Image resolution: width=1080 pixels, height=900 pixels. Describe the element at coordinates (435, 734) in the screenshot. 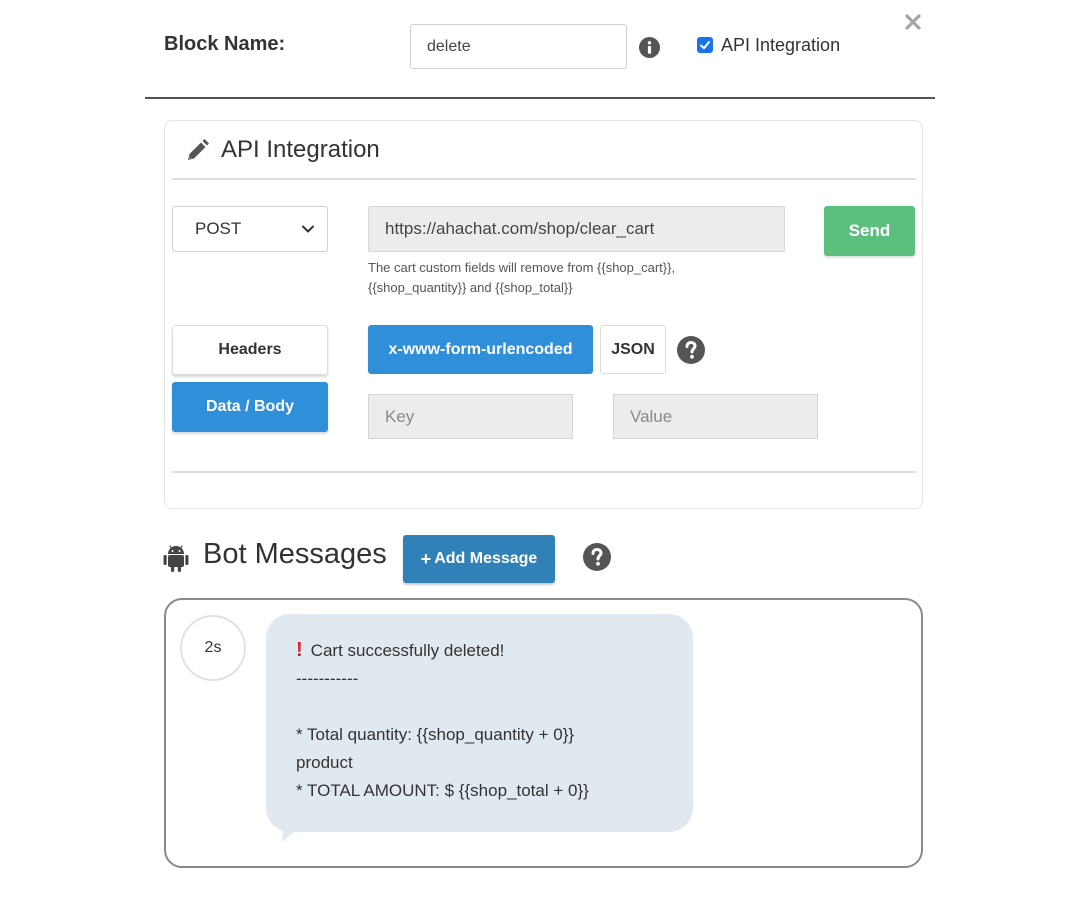

I see `message-line-4: * Total quantity: {{shop_quantity + 0}}` at that location.